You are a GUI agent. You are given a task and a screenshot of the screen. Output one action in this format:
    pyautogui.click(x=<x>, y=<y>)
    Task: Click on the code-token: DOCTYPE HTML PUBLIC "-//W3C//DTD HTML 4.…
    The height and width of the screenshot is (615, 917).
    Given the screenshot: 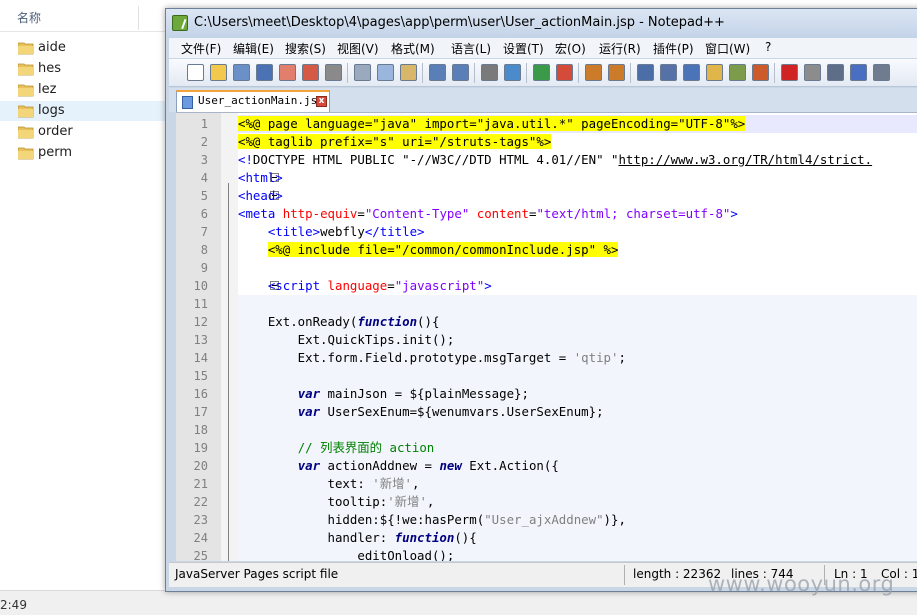 What is the action you would take?
    pyautogui.click(x=435, y=159)
    